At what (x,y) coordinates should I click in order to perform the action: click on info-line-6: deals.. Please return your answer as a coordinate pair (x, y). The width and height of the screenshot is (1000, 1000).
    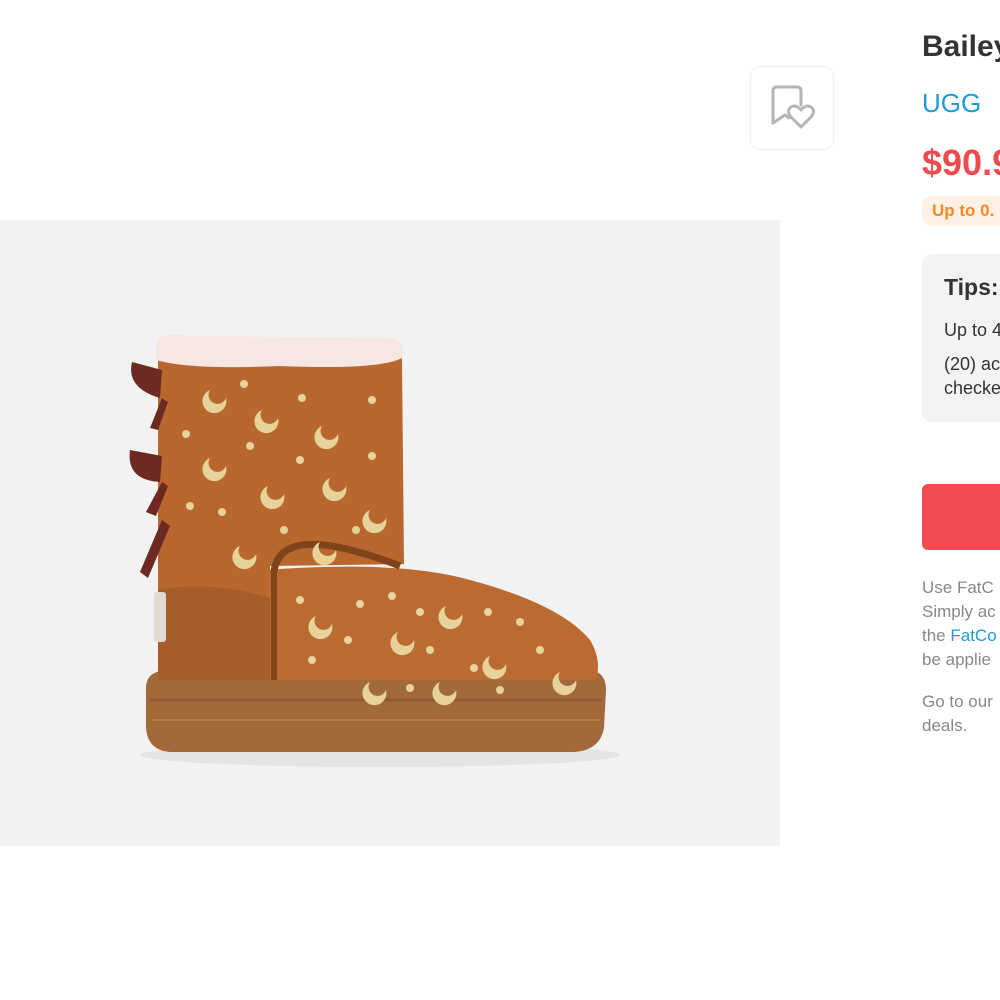
    Looking at the image, I should click on (945, 725).